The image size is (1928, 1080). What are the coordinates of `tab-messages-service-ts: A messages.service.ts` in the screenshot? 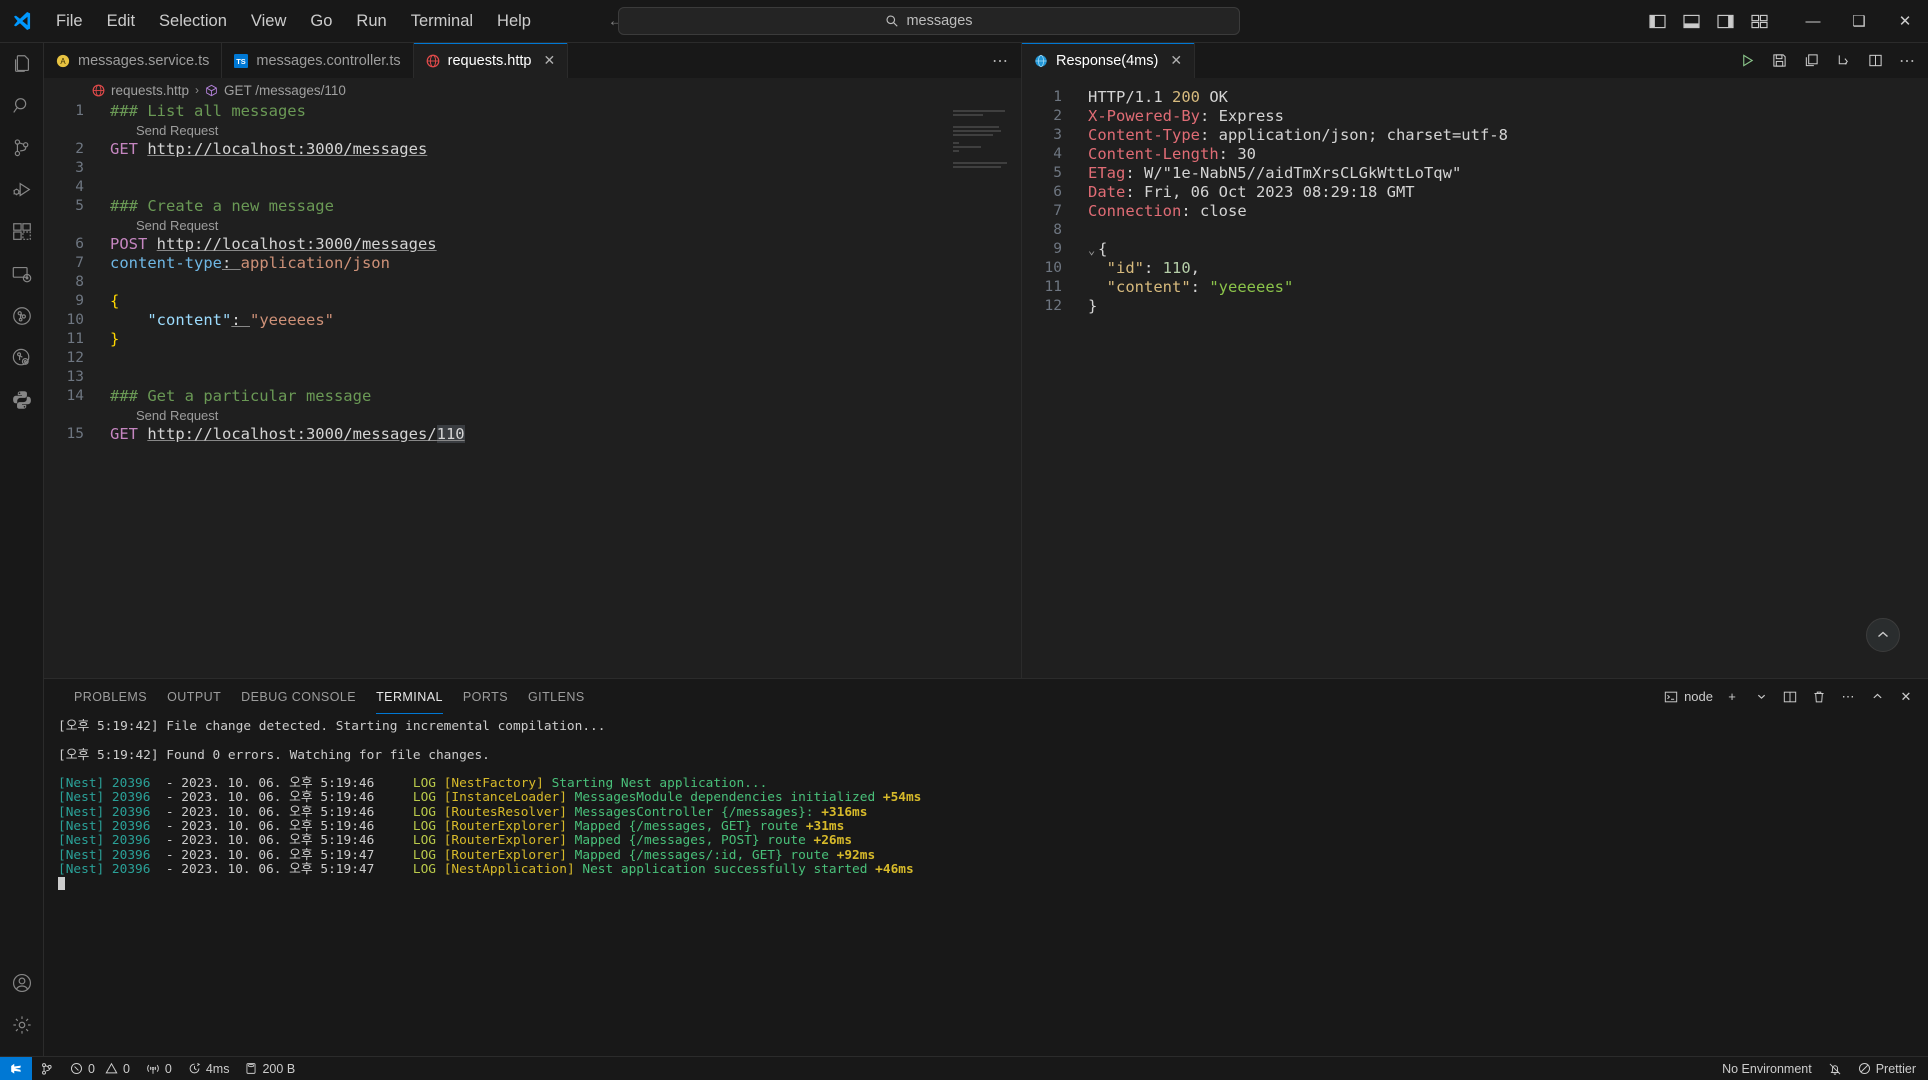 It's located at (133, 60).